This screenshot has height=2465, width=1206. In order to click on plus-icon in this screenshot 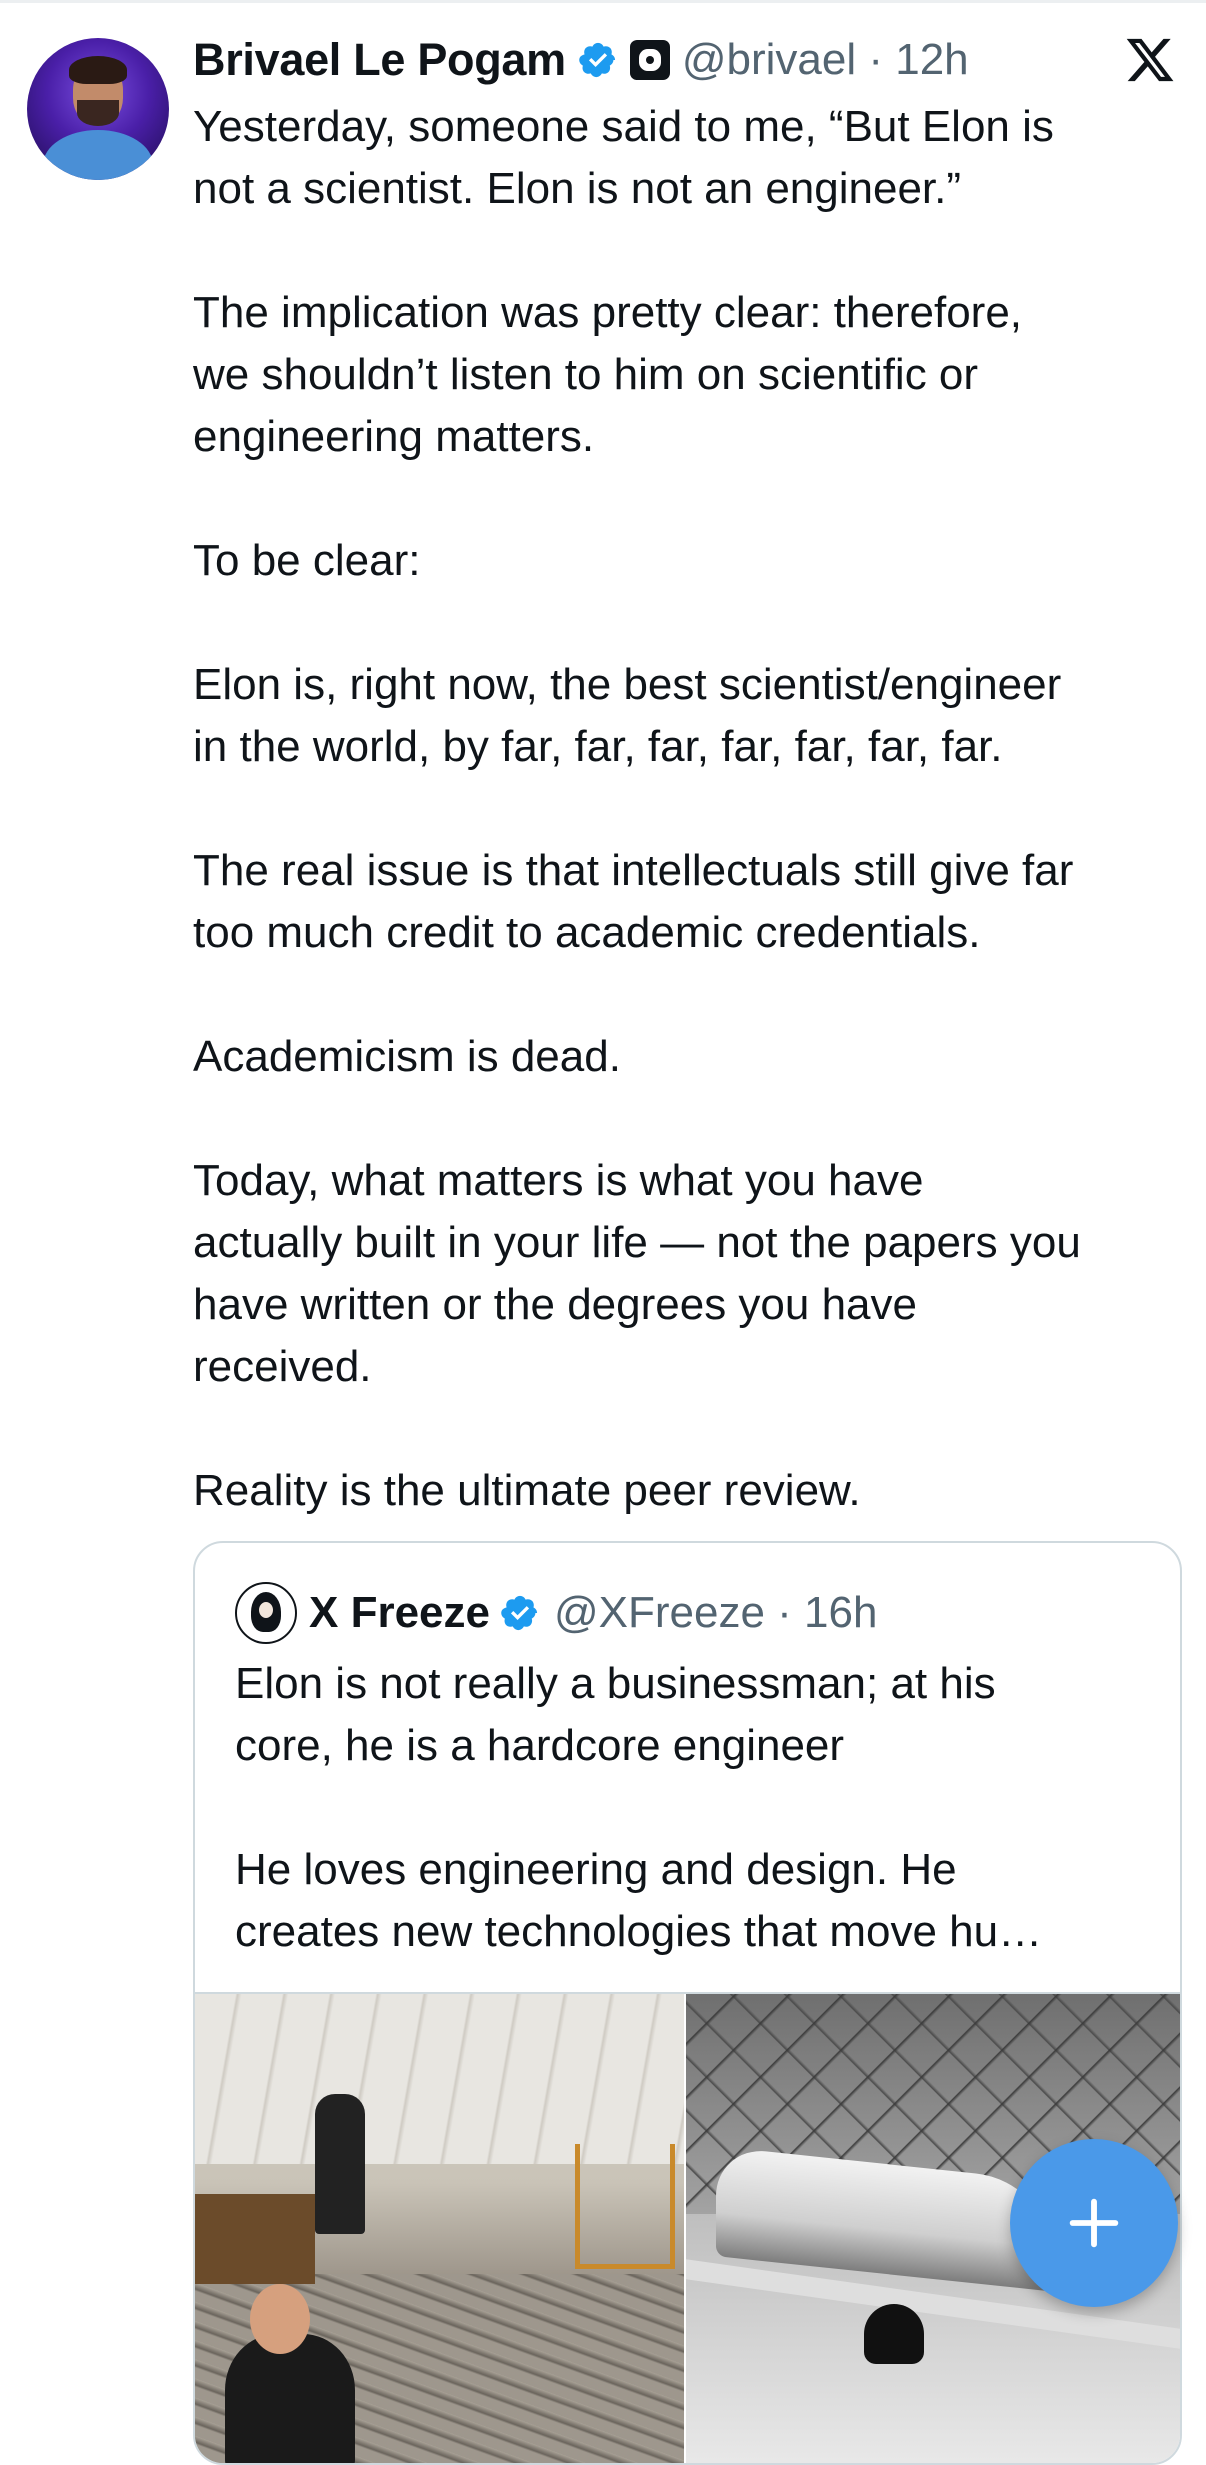, I will do `click(1094, 2223)`.